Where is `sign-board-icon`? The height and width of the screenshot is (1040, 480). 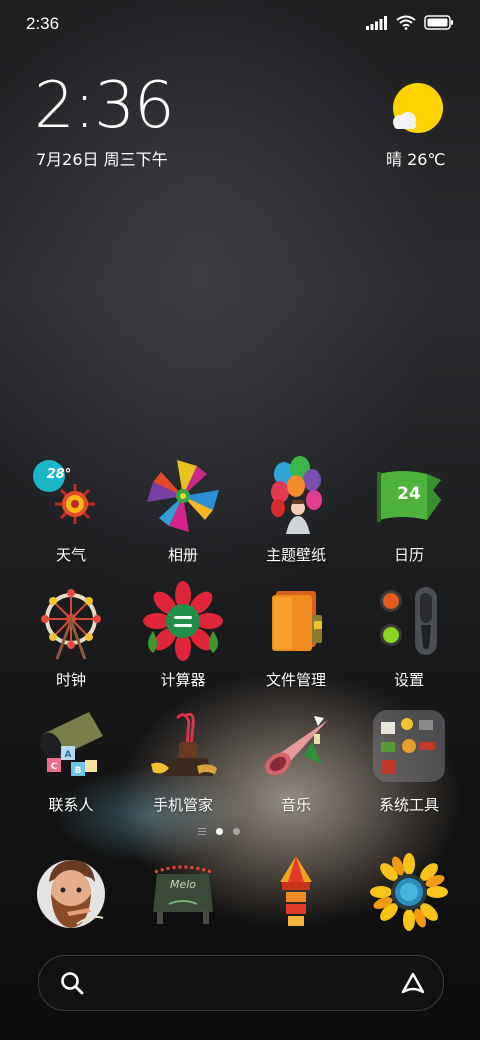
sign-board-icon is located at coordinates (183, 894).